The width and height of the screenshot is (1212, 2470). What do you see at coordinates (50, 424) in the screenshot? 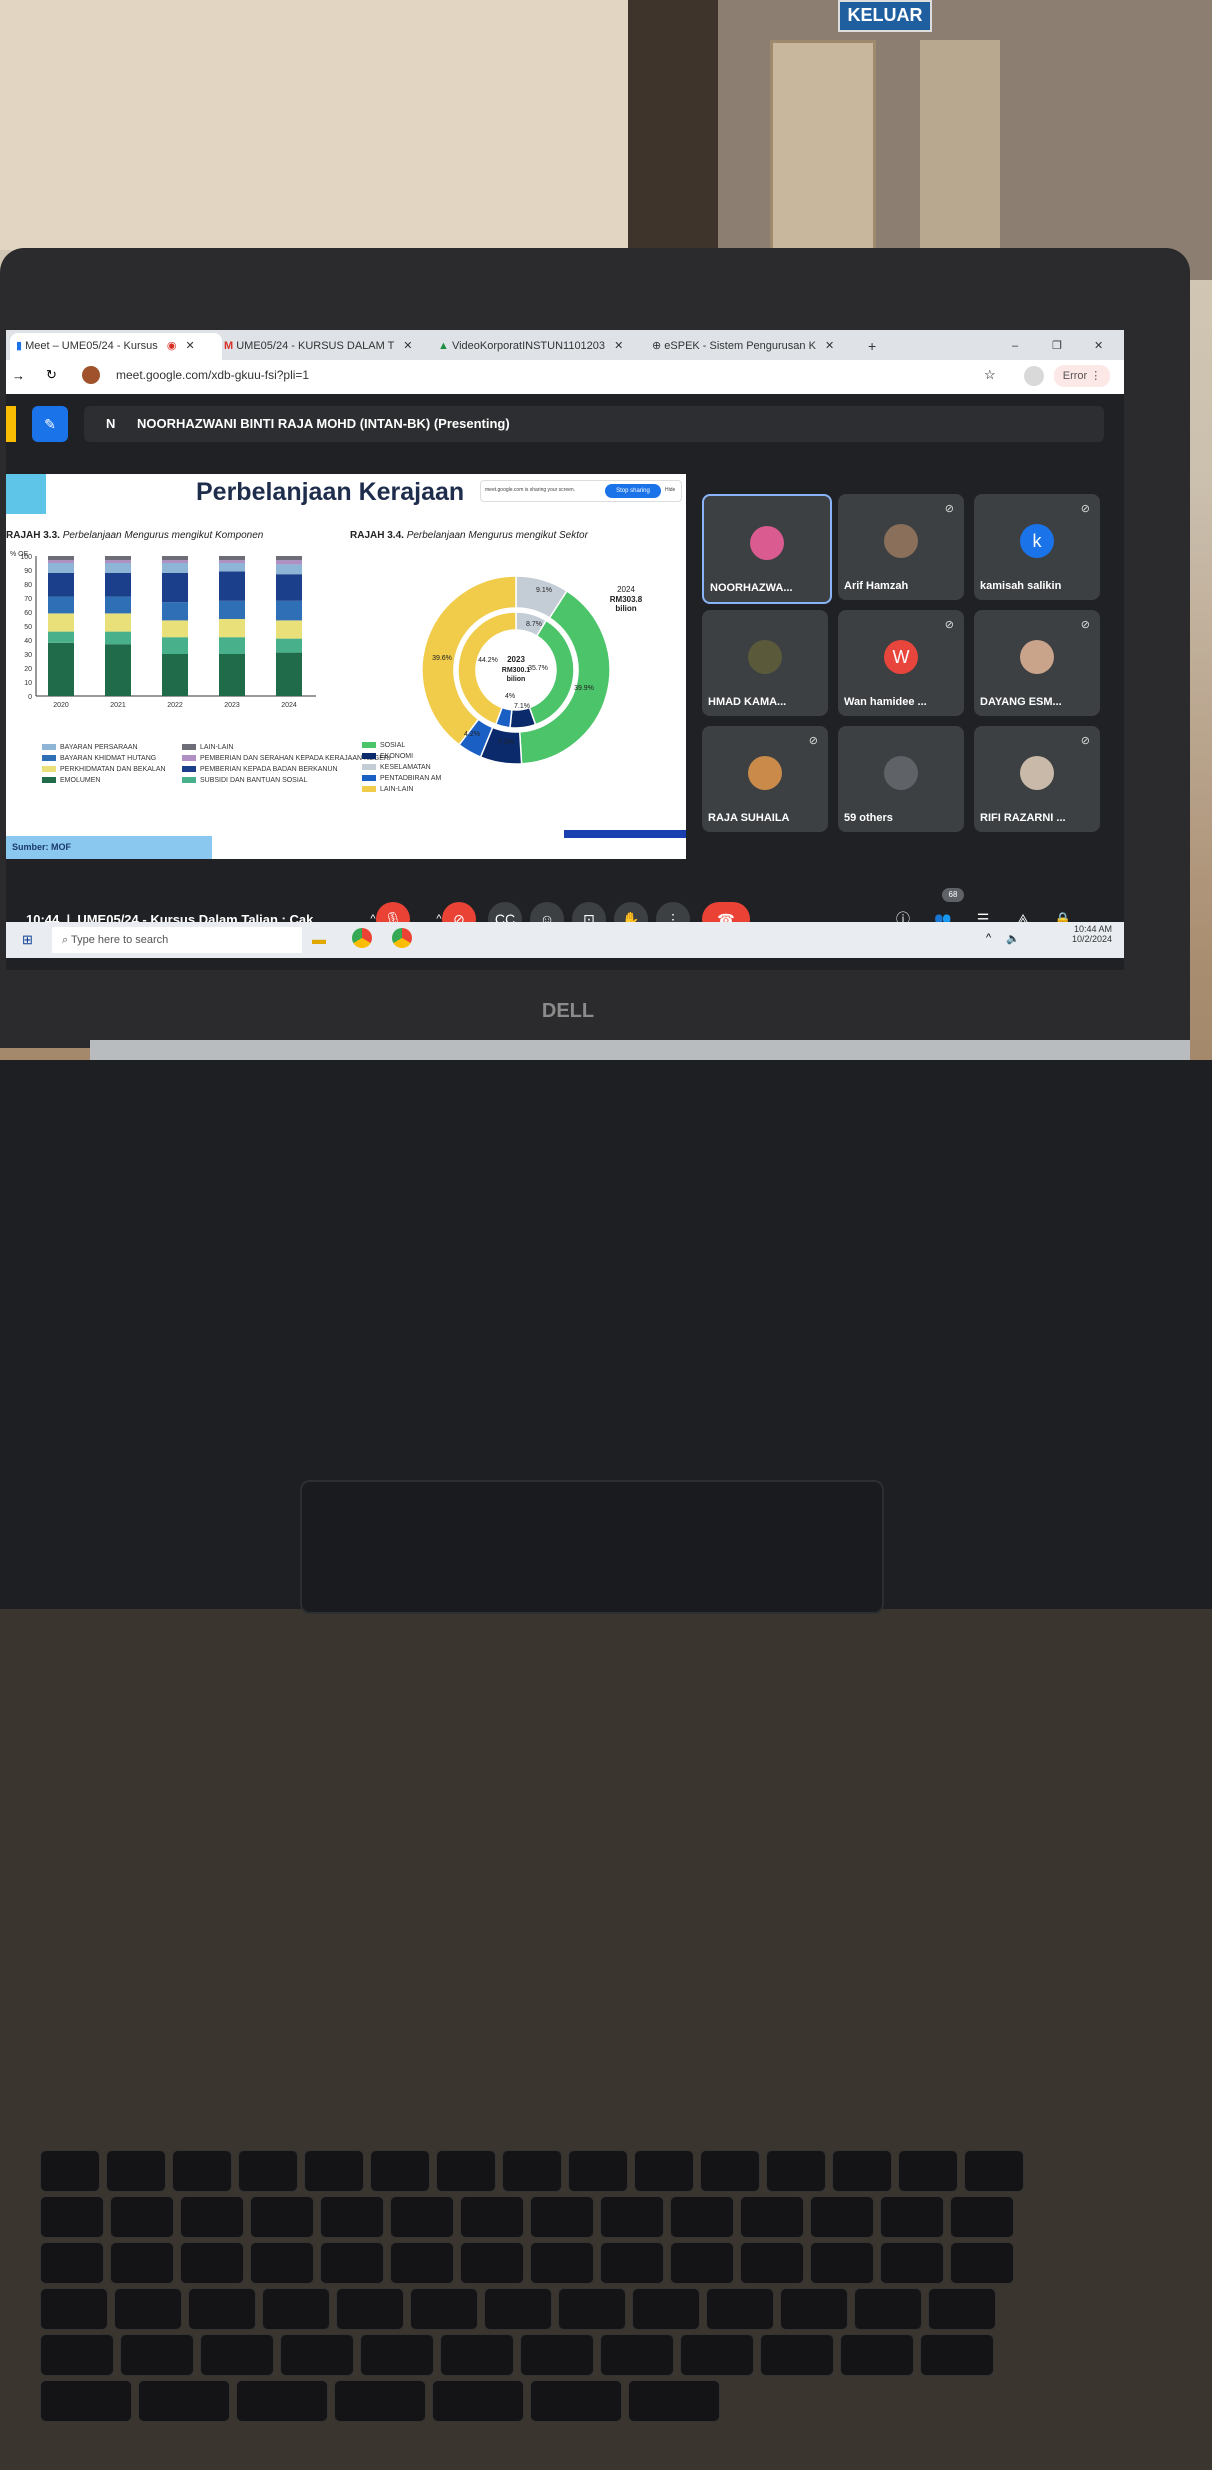
I see `whiteboard-icon: ✎` at bounding box center [50, 424].